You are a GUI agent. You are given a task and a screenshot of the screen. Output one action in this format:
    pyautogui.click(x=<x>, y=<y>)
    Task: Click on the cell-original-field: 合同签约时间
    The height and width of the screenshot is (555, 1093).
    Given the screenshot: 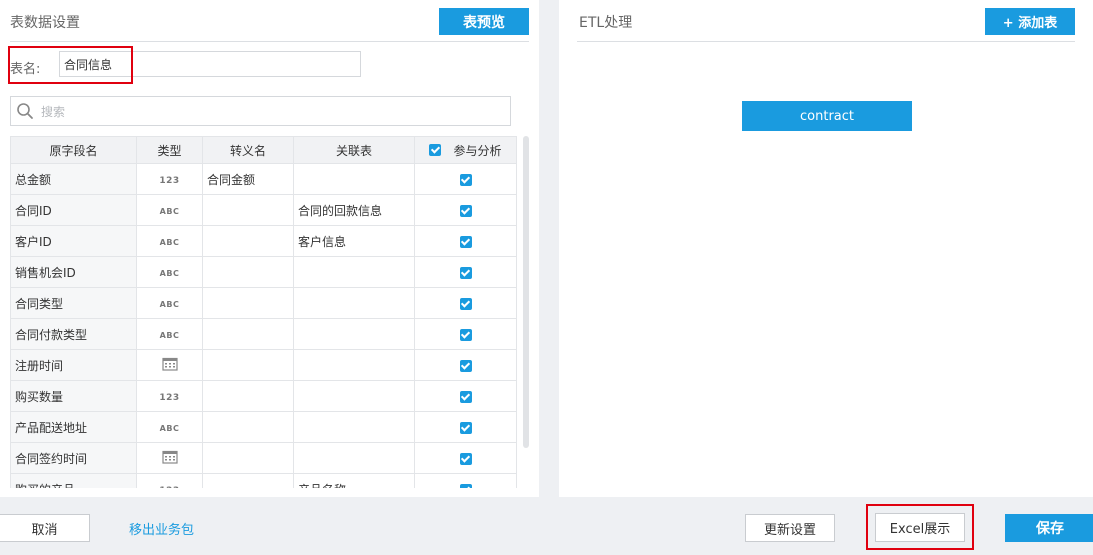 What is the action you would take?
    pyautogui.click(x=73, y=458)
    